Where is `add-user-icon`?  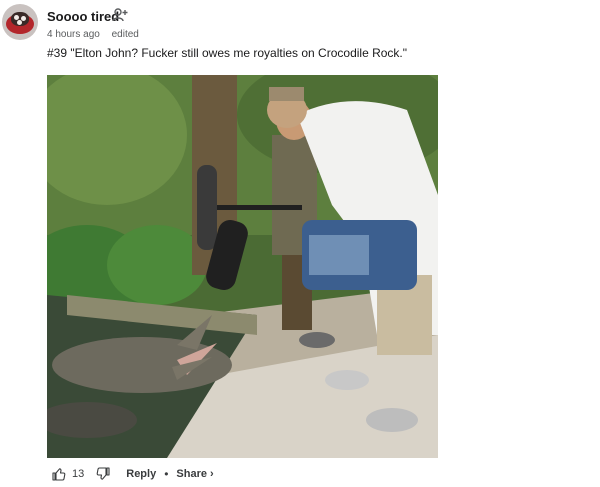
add-user-icon is located at coordinates (120, 15).